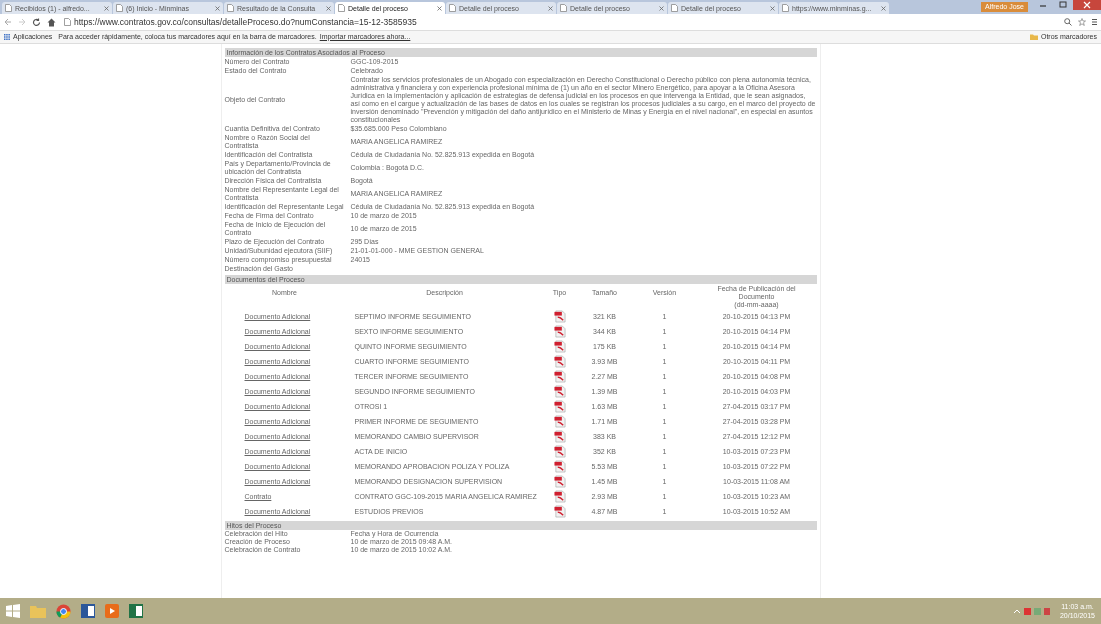  I want to click on browser-icon, so click(63, 611).